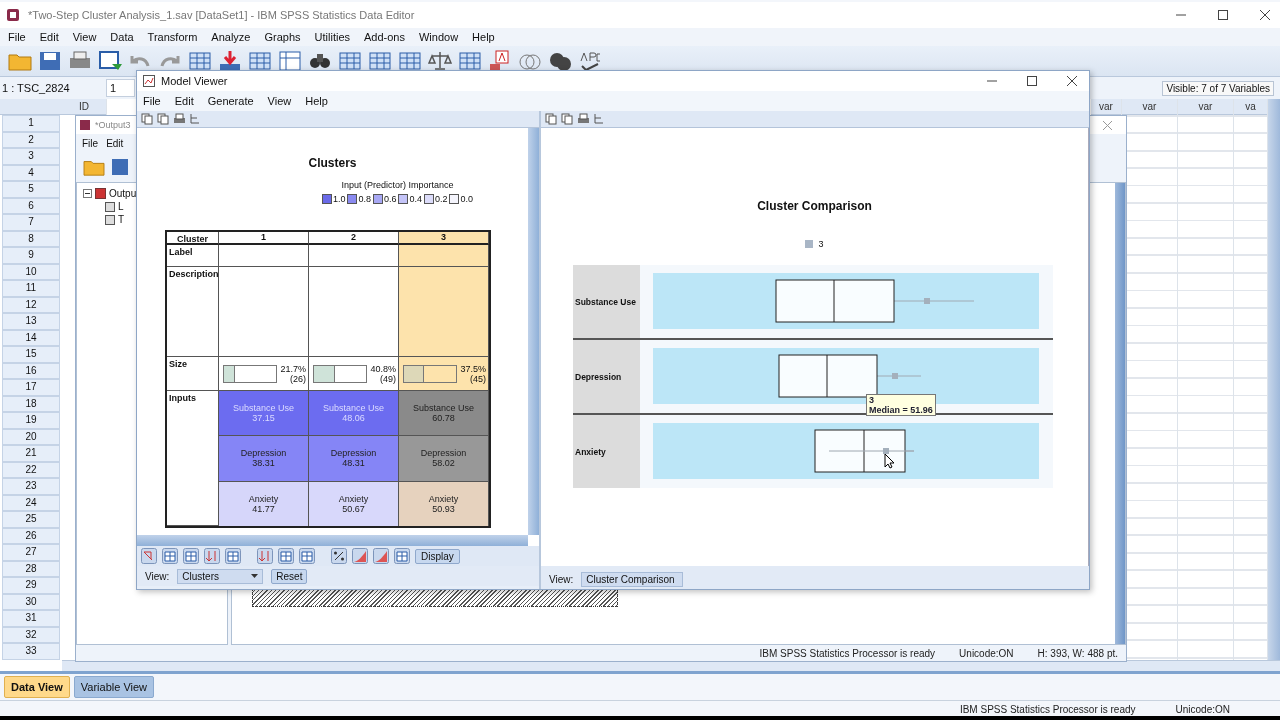 This screenshot has width=1280, height=720. I want to click on input-cell: Substance Use 60.78, so click(443, 414).